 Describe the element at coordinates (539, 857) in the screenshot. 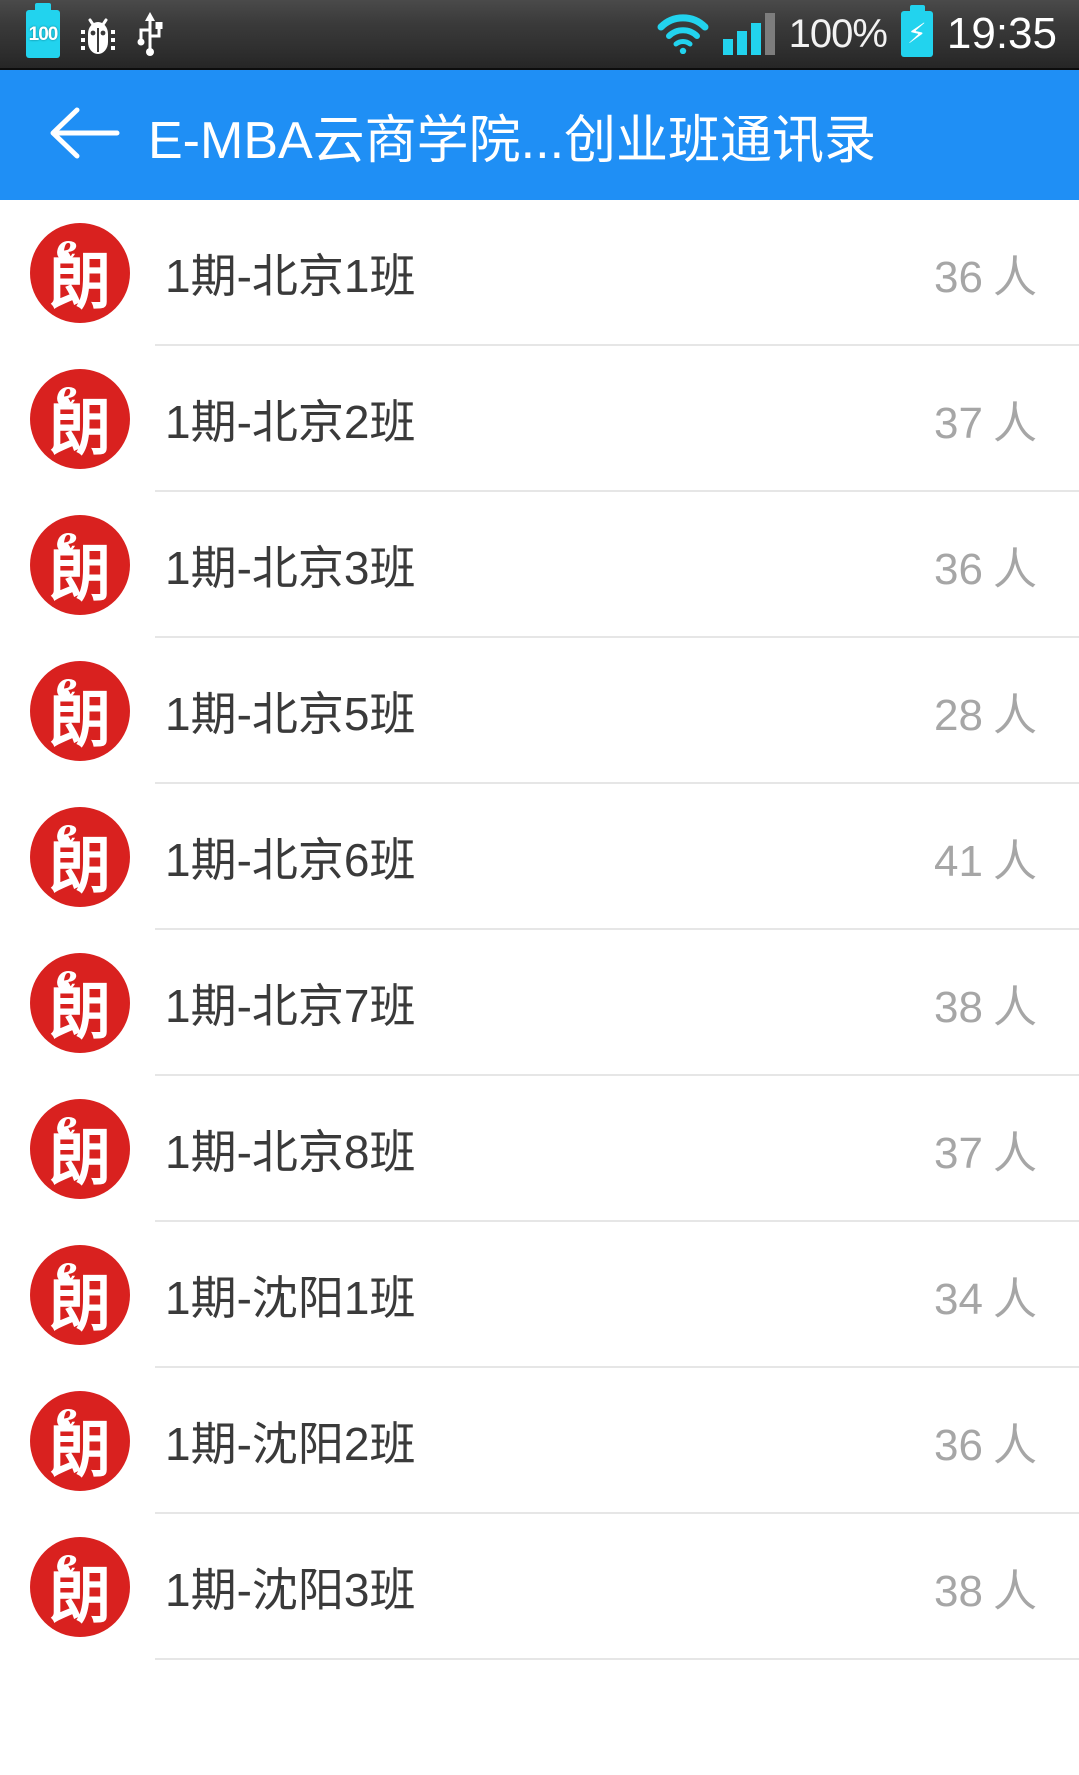

I see `list-item: e 朗 1期-北京6班 41 人` at that location.